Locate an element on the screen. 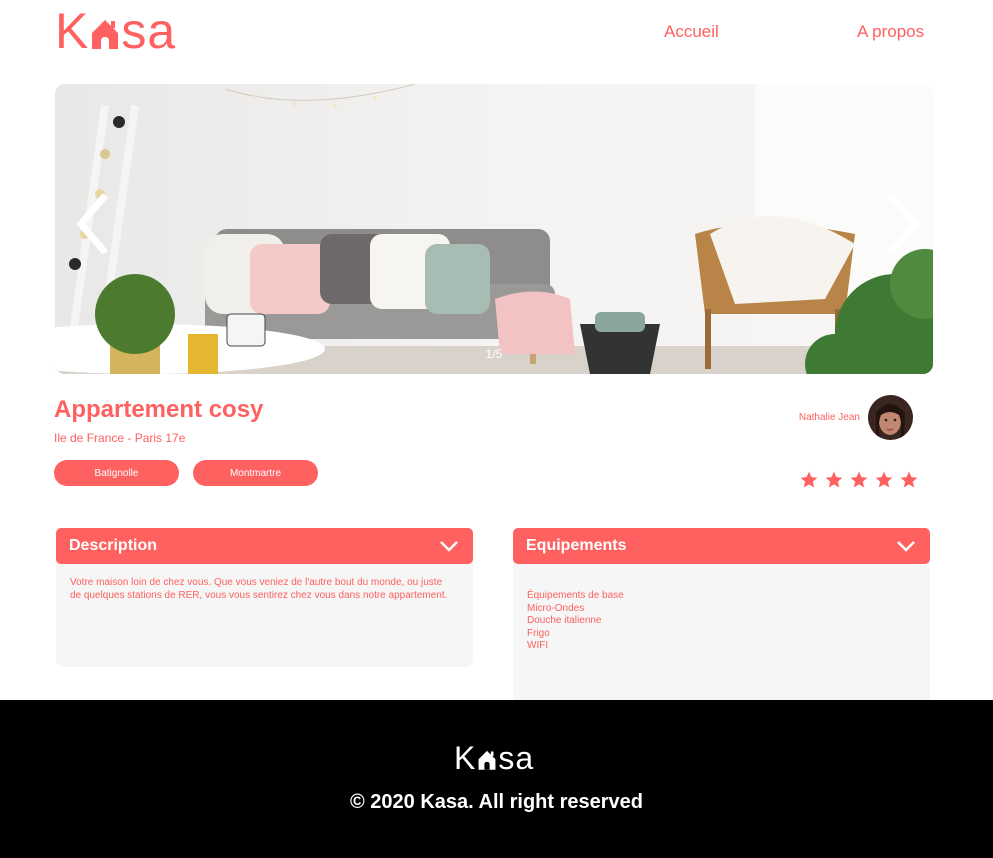  host-name: Nathalie Jean is located at coordinates (829, 417).